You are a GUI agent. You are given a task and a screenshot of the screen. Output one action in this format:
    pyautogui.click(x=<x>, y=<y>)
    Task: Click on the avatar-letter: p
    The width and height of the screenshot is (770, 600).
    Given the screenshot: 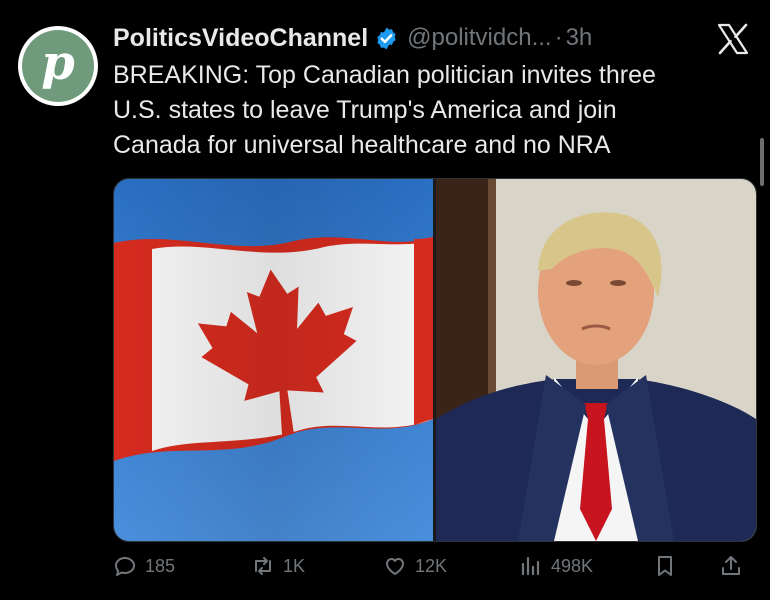 What is the action you would take?
    pyautogui.click(x=58, y=63)
    